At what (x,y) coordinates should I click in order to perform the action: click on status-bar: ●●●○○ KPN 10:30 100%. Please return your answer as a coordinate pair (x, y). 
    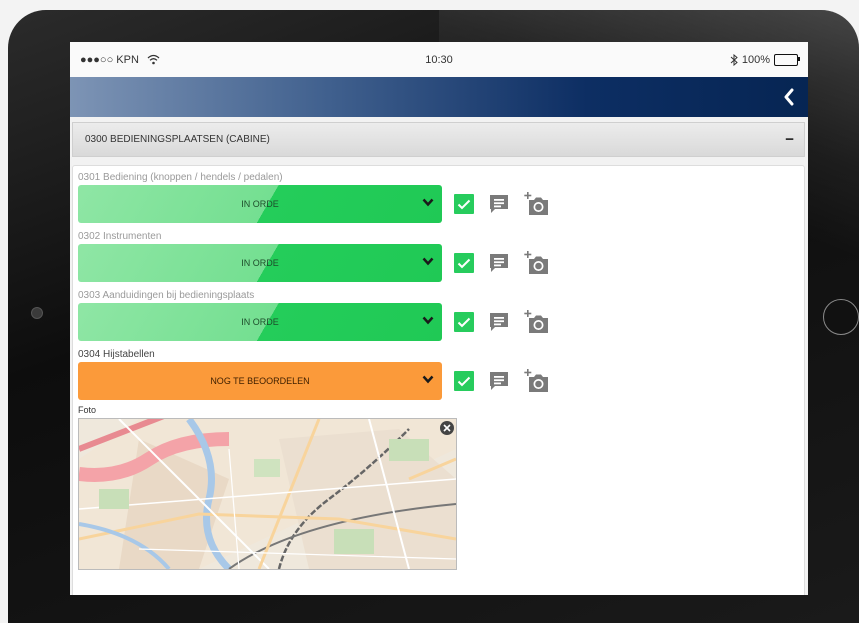
    Looking at the image, I should click on (439, 59).